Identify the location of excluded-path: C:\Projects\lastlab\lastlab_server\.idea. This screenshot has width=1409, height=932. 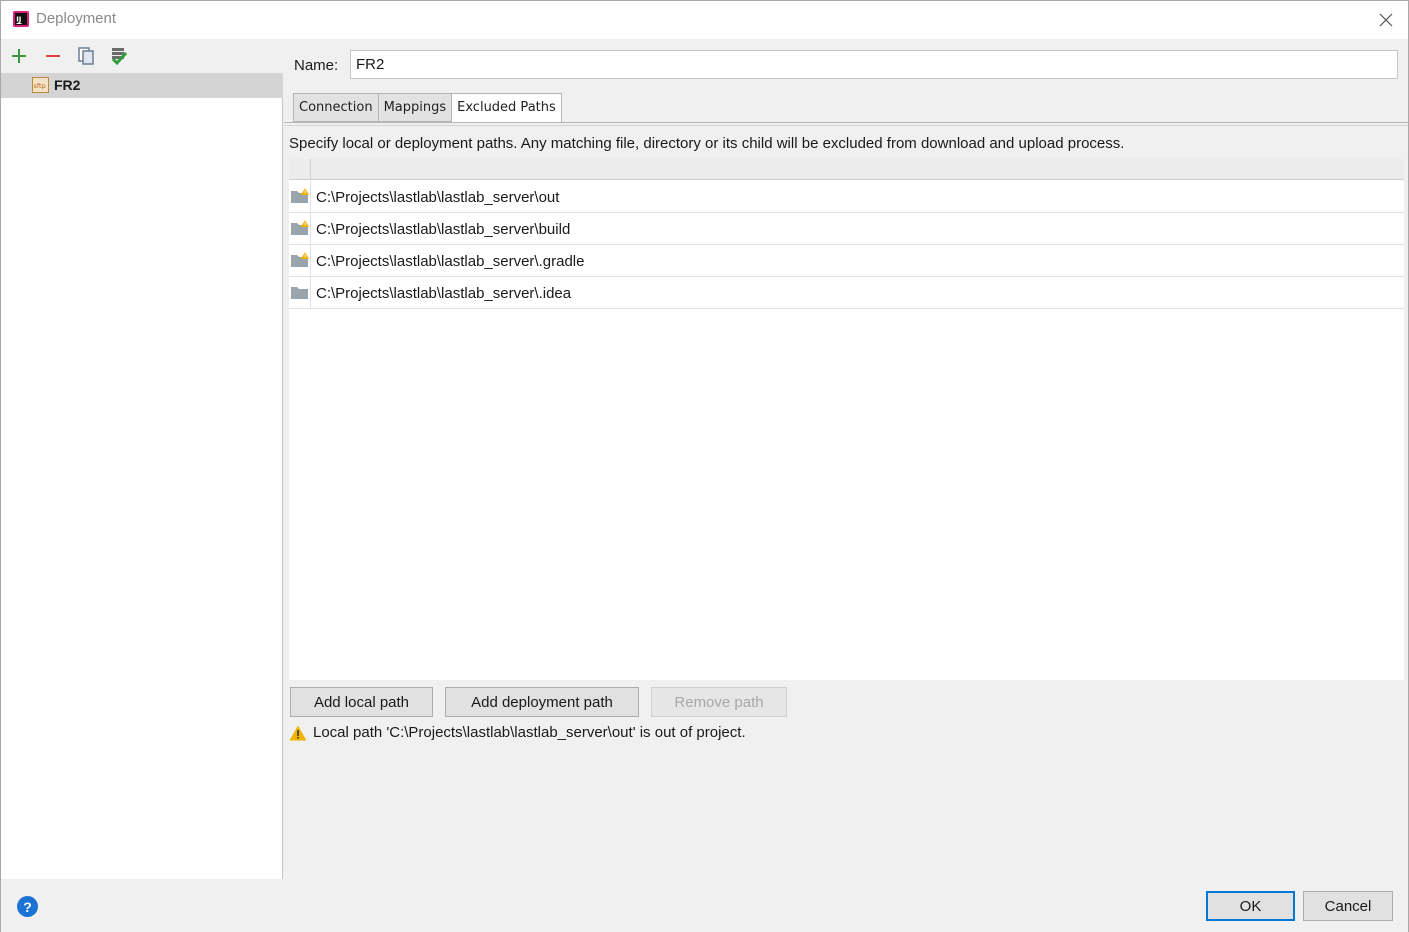
(444, 293).